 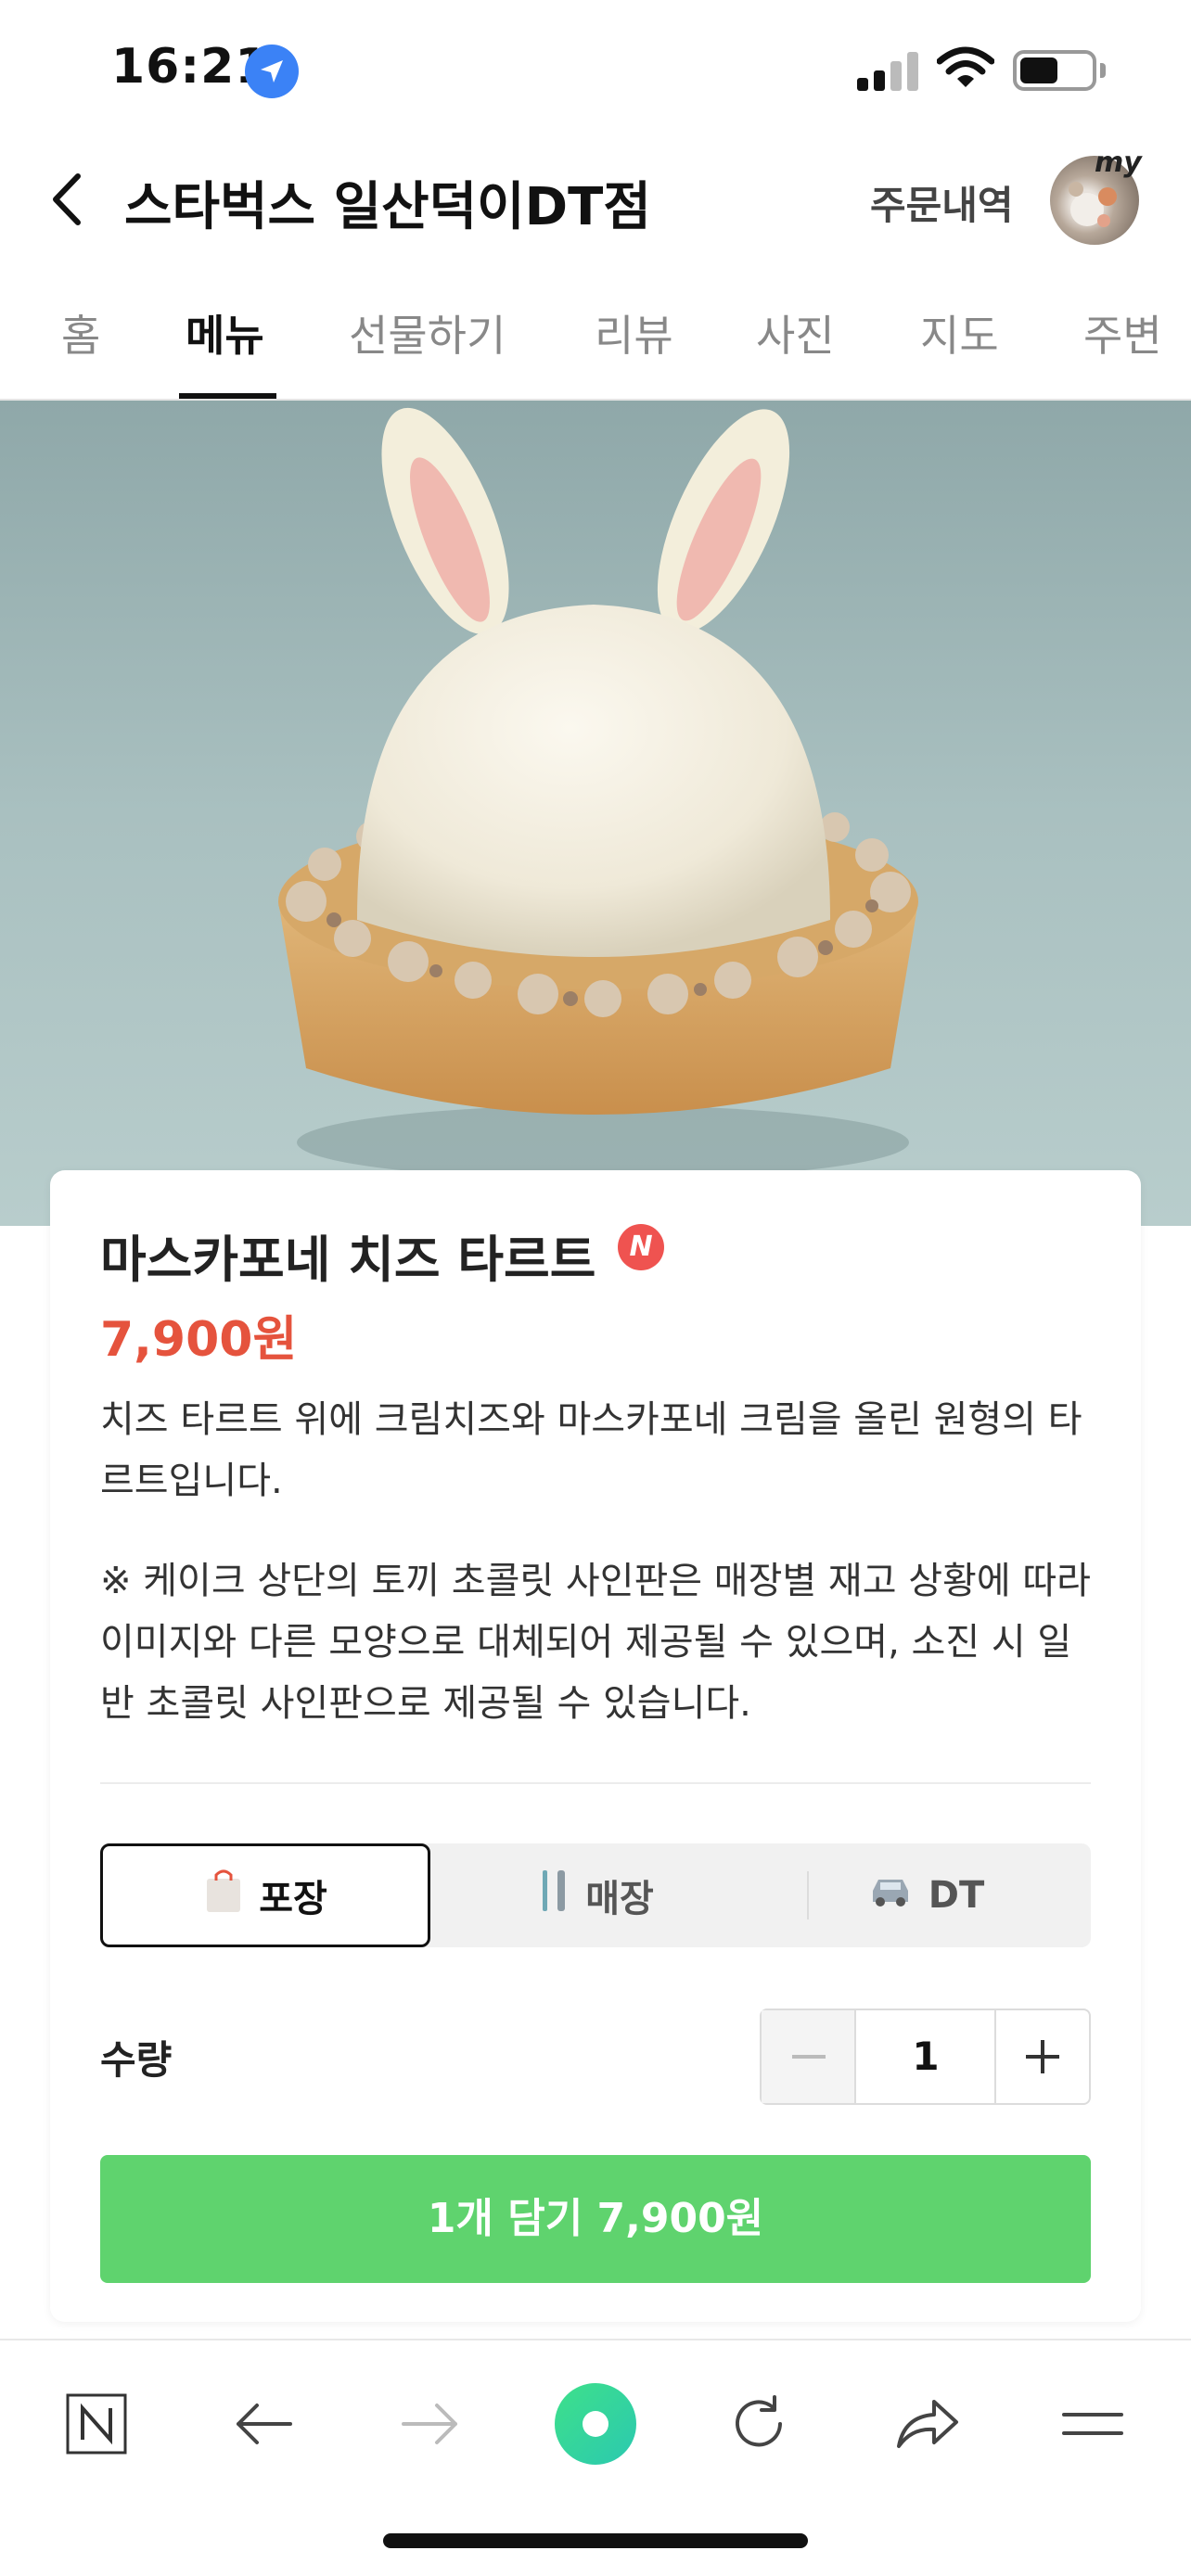 I want to click on naver-home-button, so click(x=96, y=2424).